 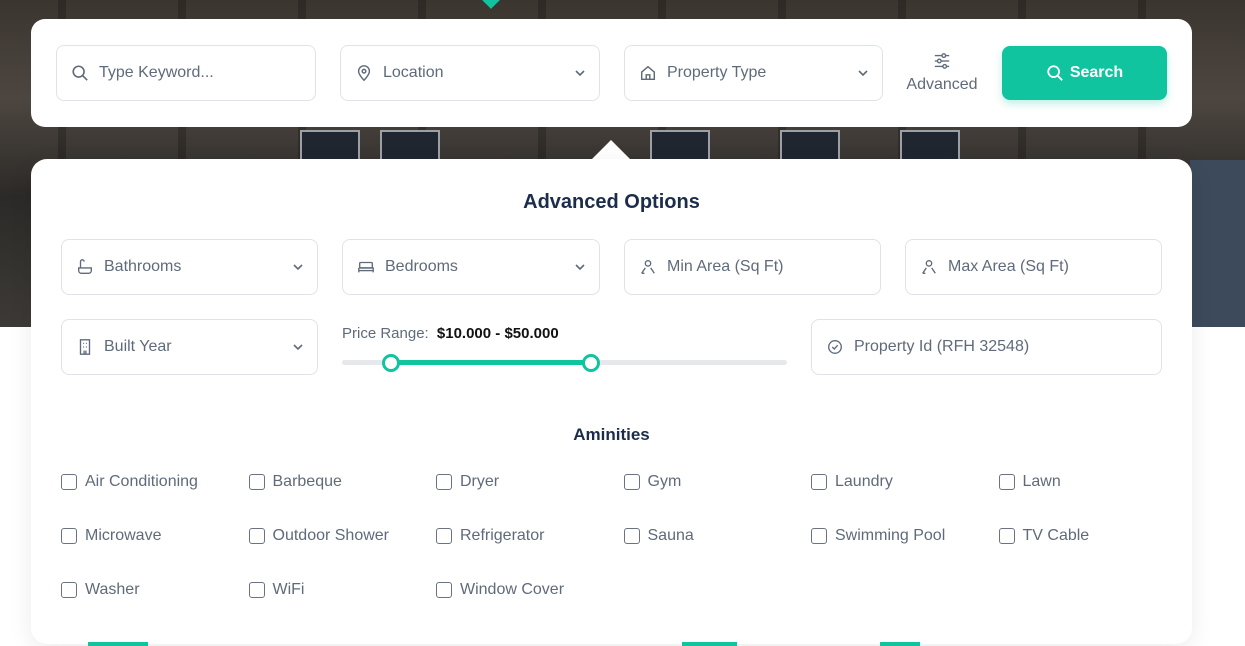 What do you see at coordinates (491, 362) in the screenshot?
I see `slider-fill` at bounding box center [491, 362].